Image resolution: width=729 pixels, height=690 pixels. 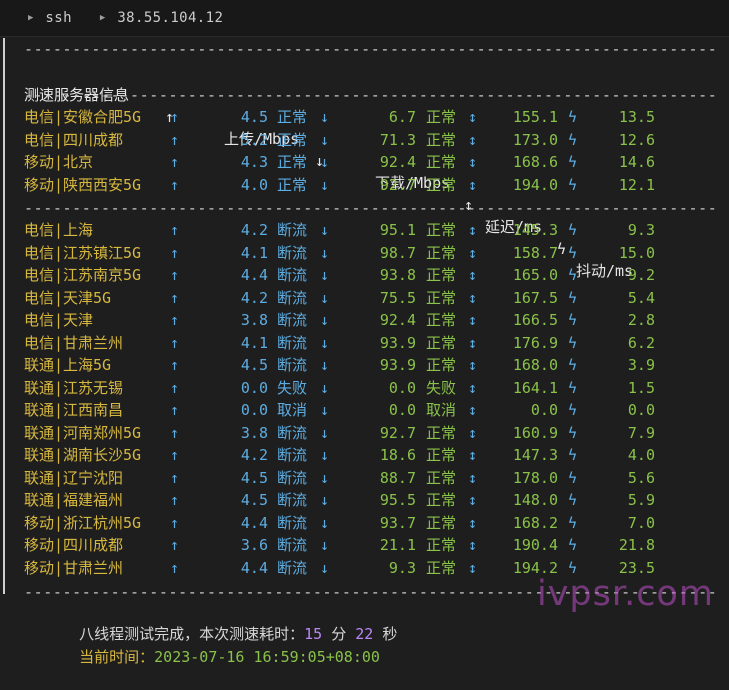 What do you see at coordinates (397, 455) in the screenshot?
I see `download-value: 18.6` at bounding box center [397, 455].